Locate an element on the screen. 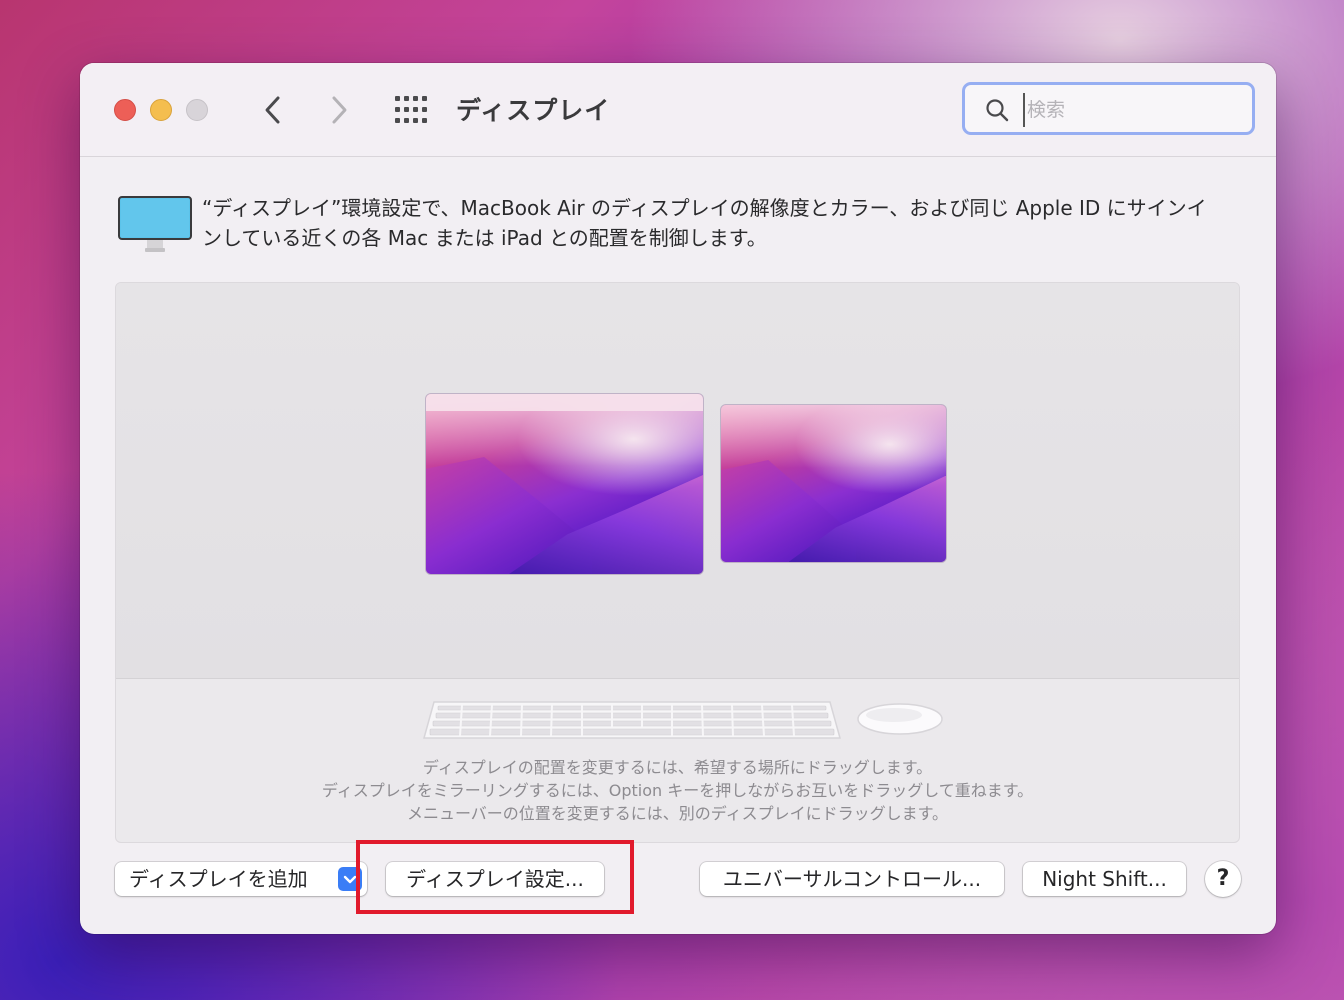  keyboard-icon is located at coordinates (632, 720).